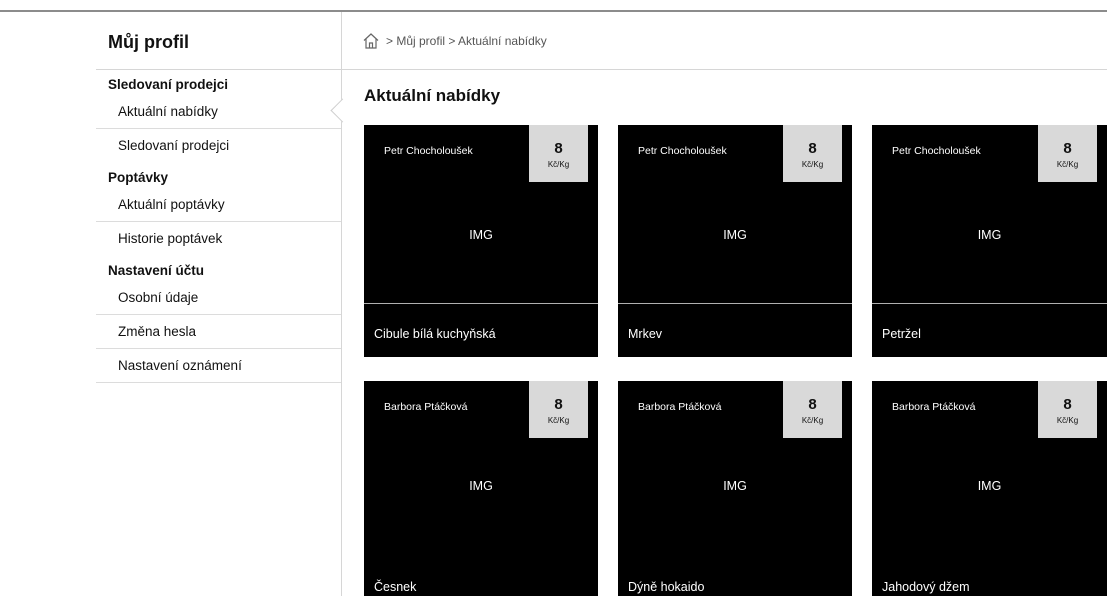  I want to click on sidebar-item-label: Sledovaní prodejci, so click(174, 145).